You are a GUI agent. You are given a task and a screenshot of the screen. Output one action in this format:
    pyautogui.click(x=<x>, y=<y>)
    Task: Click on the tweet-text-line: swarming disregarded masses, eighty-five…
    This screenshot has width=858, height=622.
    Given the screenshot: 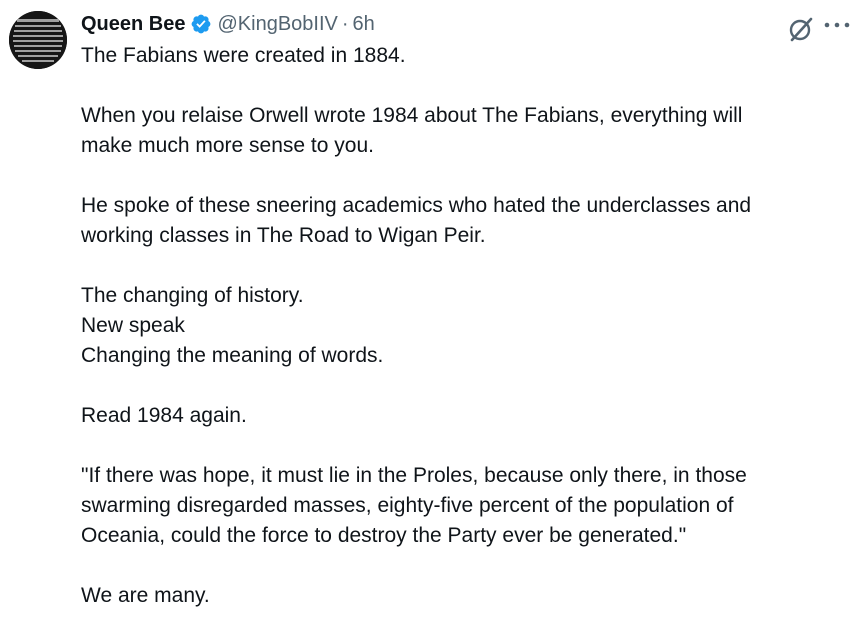 What is the action you would take?
    pyautogui.click(x=407, y=505)
    